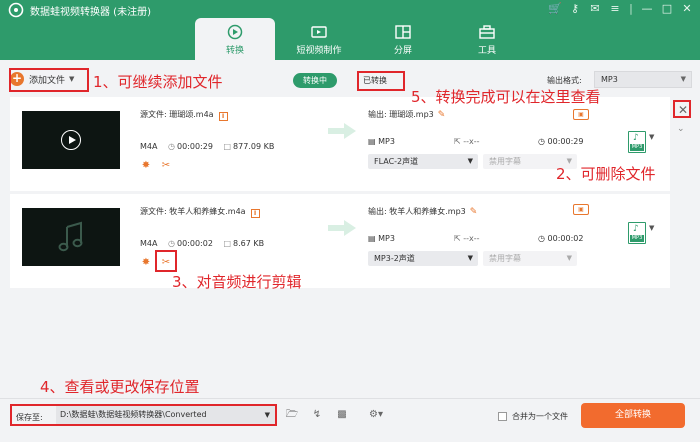 The width and height of the screenshot is (700, 442). I want to click on audio-thumbnail, so click(71, 237).